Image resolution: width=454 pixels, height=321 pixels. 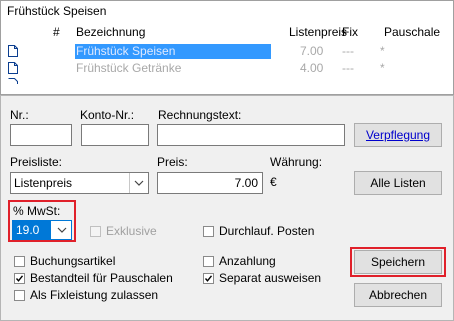 I want to click on preis-label: Preis:, so click(x=172, y=162).